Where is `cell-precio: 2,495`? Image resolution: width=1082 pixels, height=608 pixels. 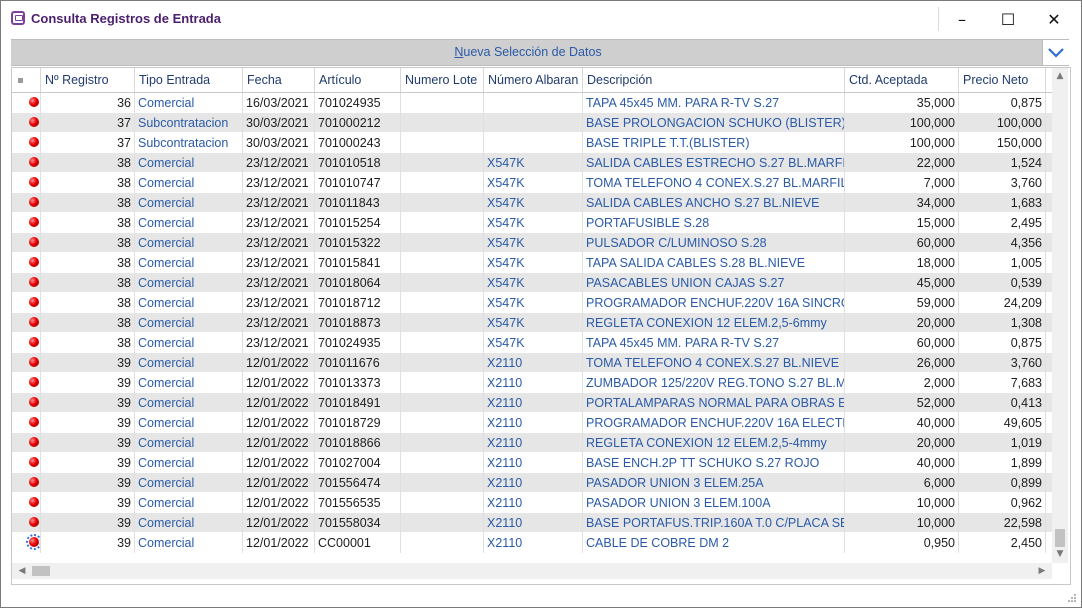
cell-precio: 2,495 is located at coordinates (1002, 223).